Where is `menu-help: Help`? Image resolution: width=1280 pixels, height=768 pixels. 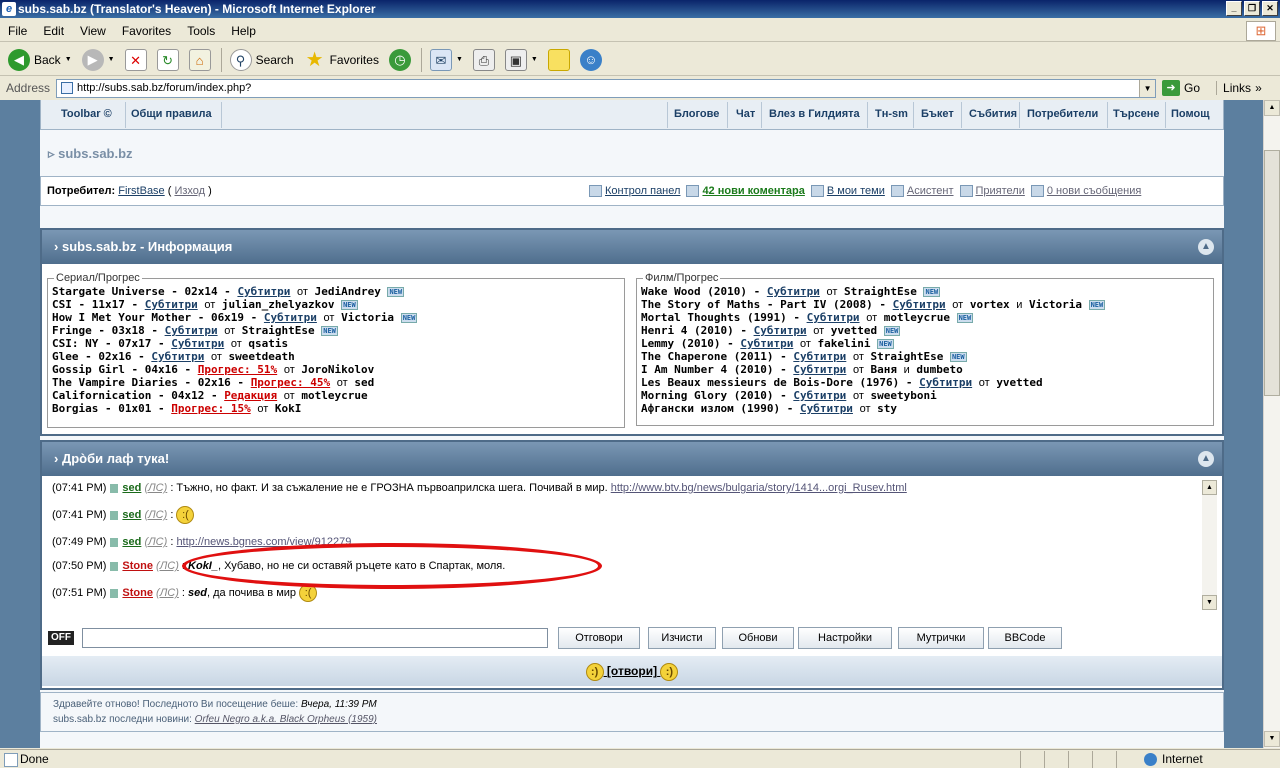 menu-help: Help is located at coordinates (243, 31).